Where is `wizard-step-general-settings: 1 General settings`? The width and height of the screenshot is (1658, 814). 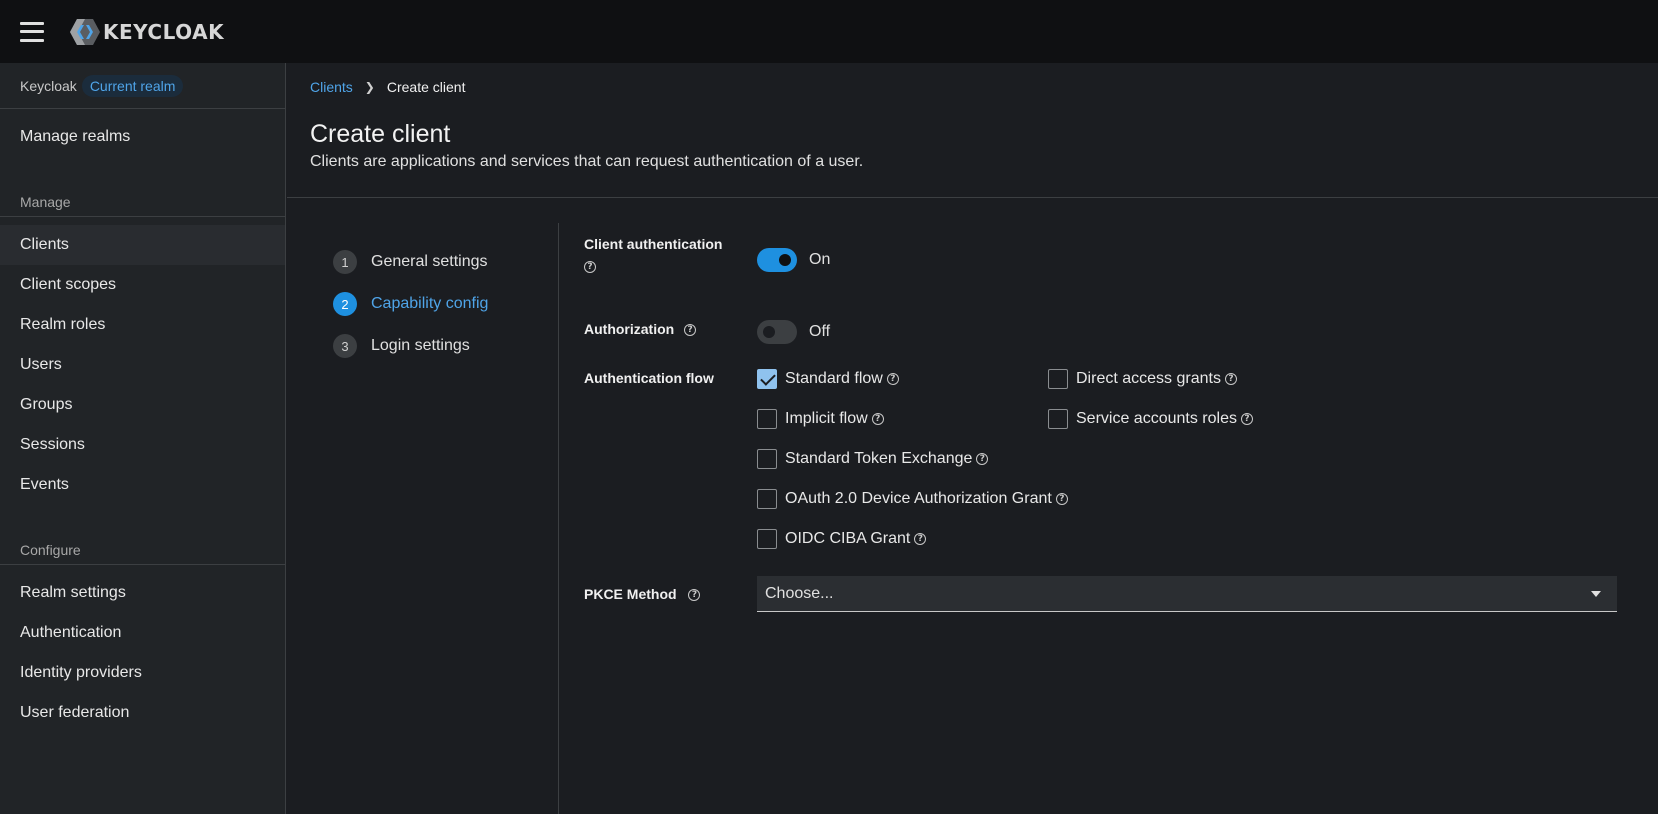 wizard-step-general-settings: 1 General settings is located at coordinates (410, 262).